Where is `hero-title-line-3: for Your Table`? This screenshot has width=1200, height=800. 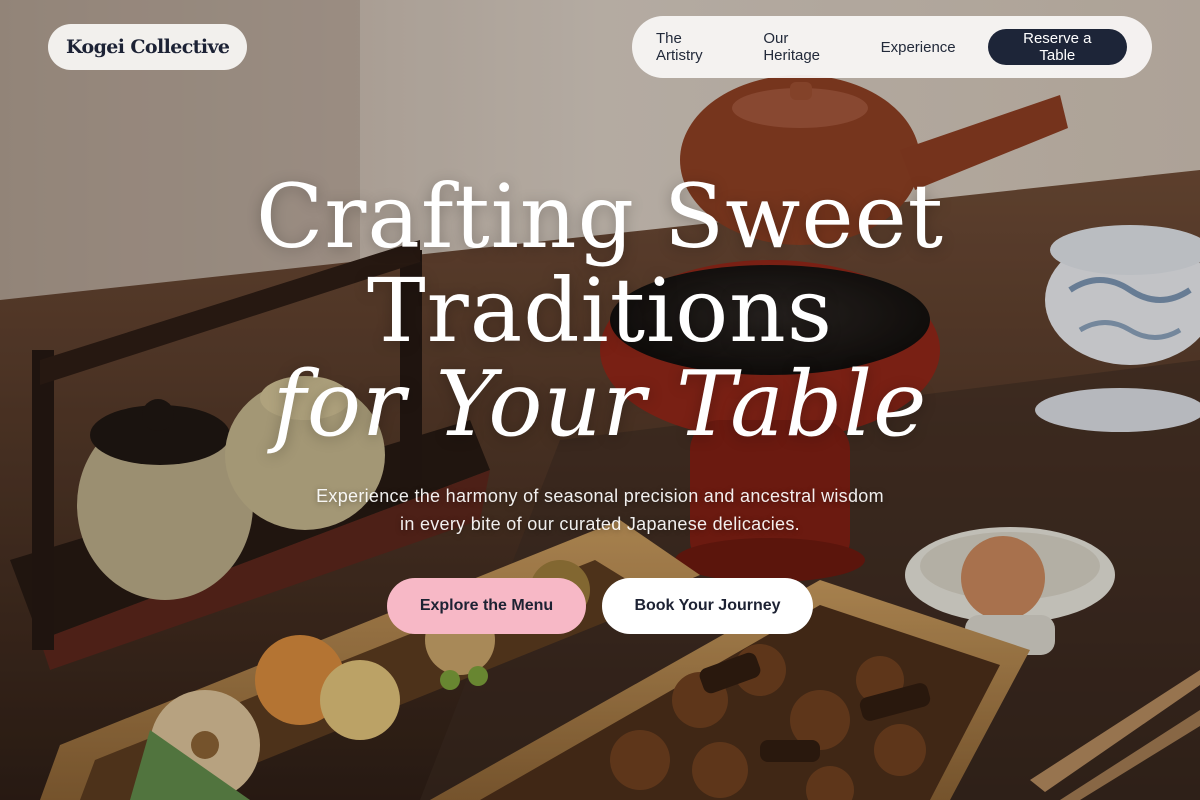
hero-title-line-3: for Your Table is located at coordinates (600, 404).